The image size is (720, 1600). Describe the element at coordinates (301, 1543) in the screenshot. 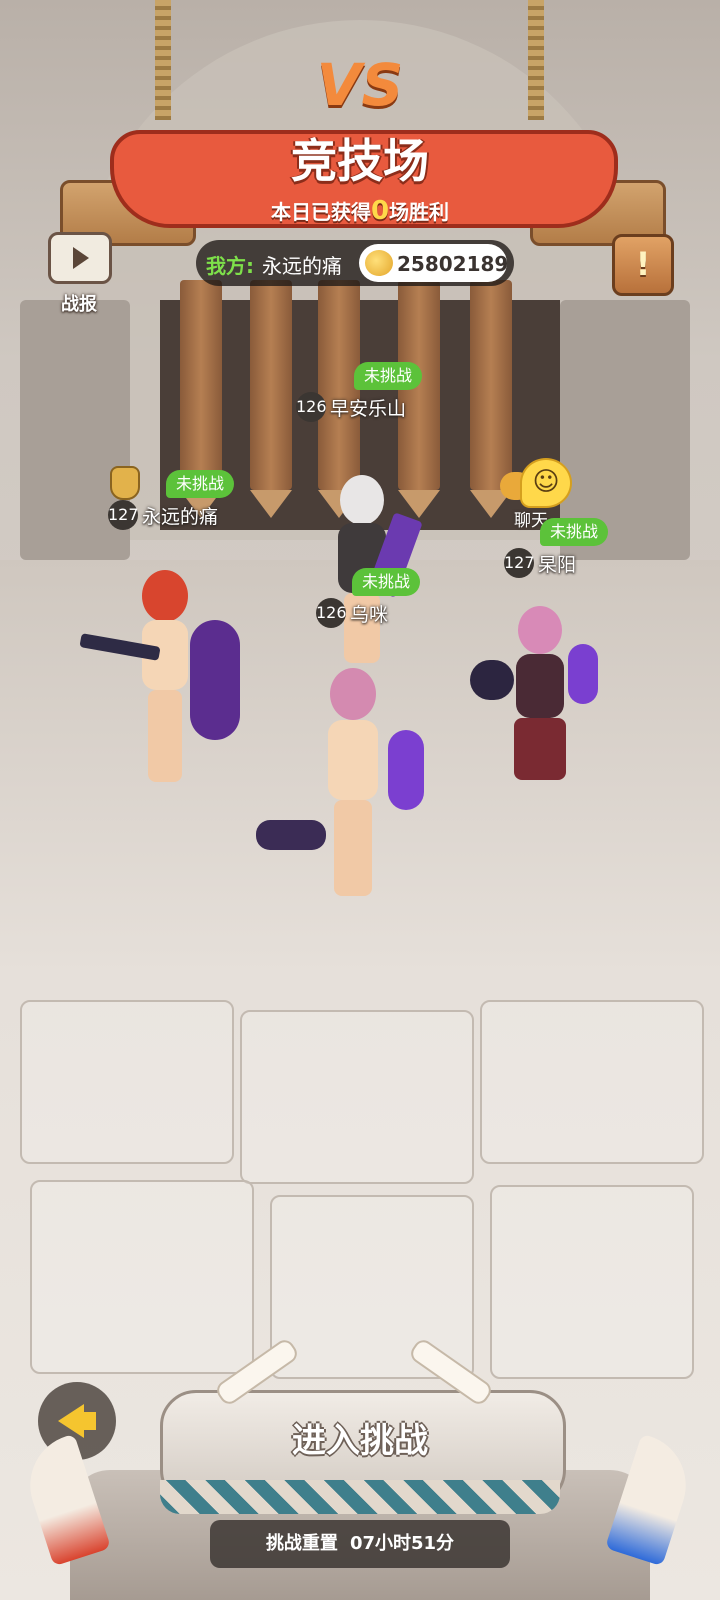

I see `reset-label: 挑战重置` at that location.